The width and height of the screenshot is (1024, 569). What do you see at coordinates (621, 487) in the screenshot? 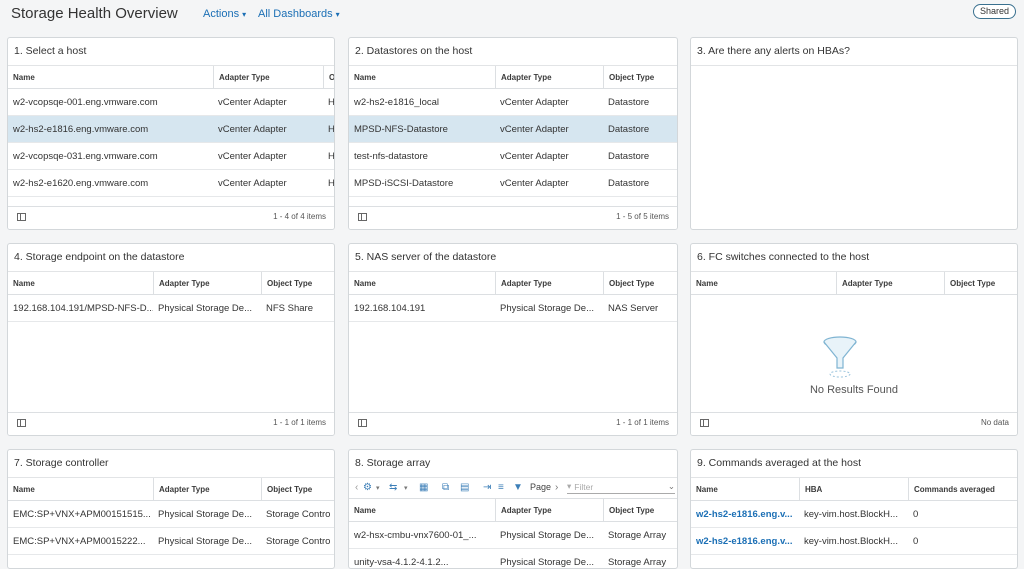
I see `filter-input: ▾ Filter ⌄` at bounding box center [621, 487].